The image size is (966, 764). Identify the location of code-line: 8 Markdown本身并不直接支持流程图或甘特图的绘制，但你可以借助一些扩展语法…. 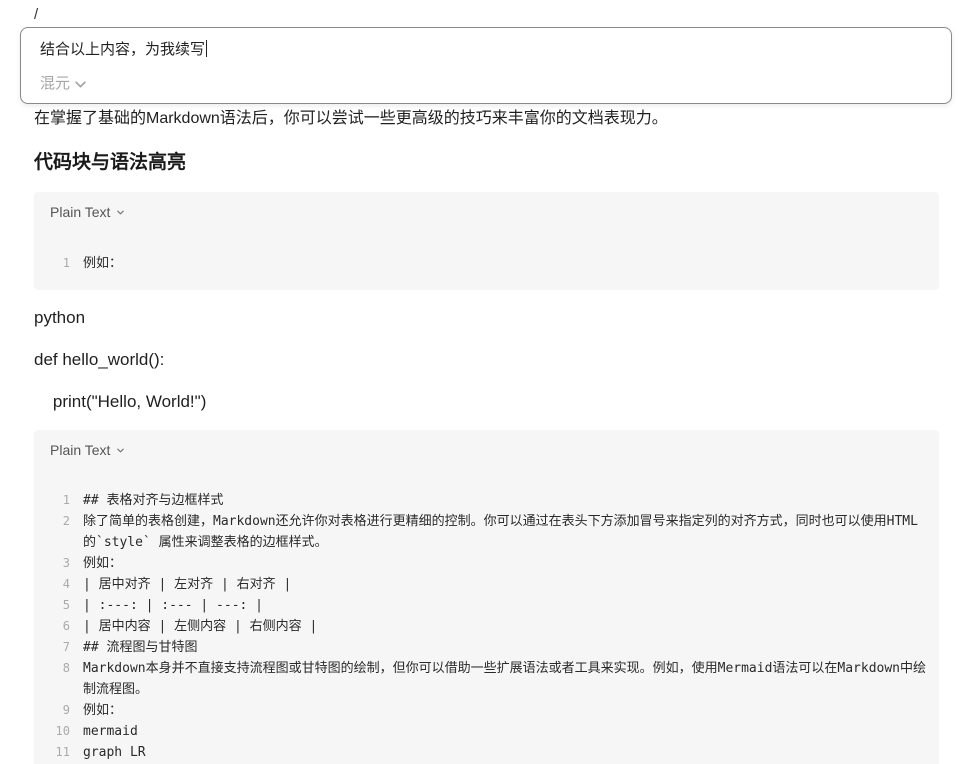
(486, 679).